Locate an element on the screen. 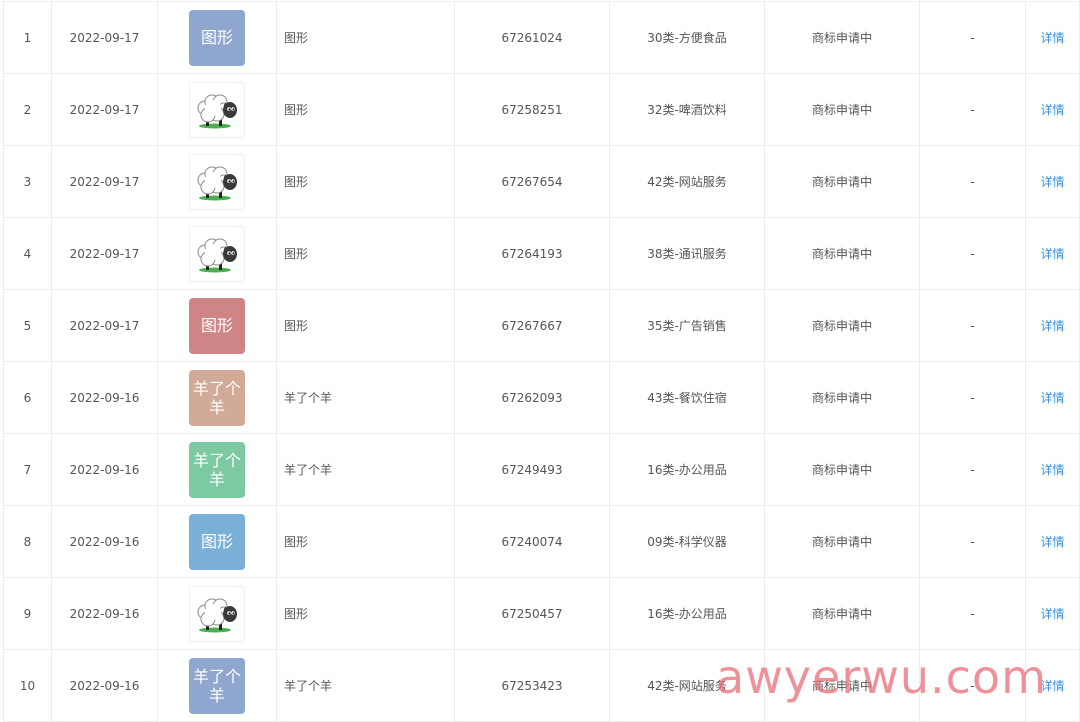  trademark-class: 09类-科学仪器 is located at coordinates (686, 541).